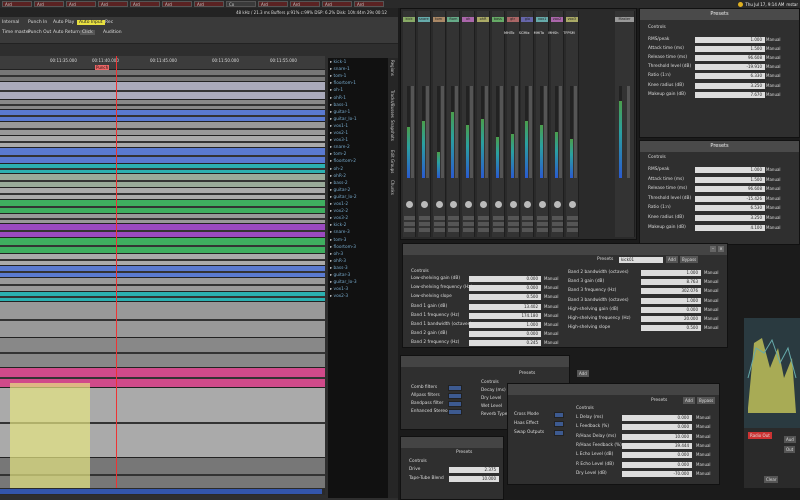 The width and height of the screenshot is (800, 500). I want to click on master-fader, so click(628, 132).